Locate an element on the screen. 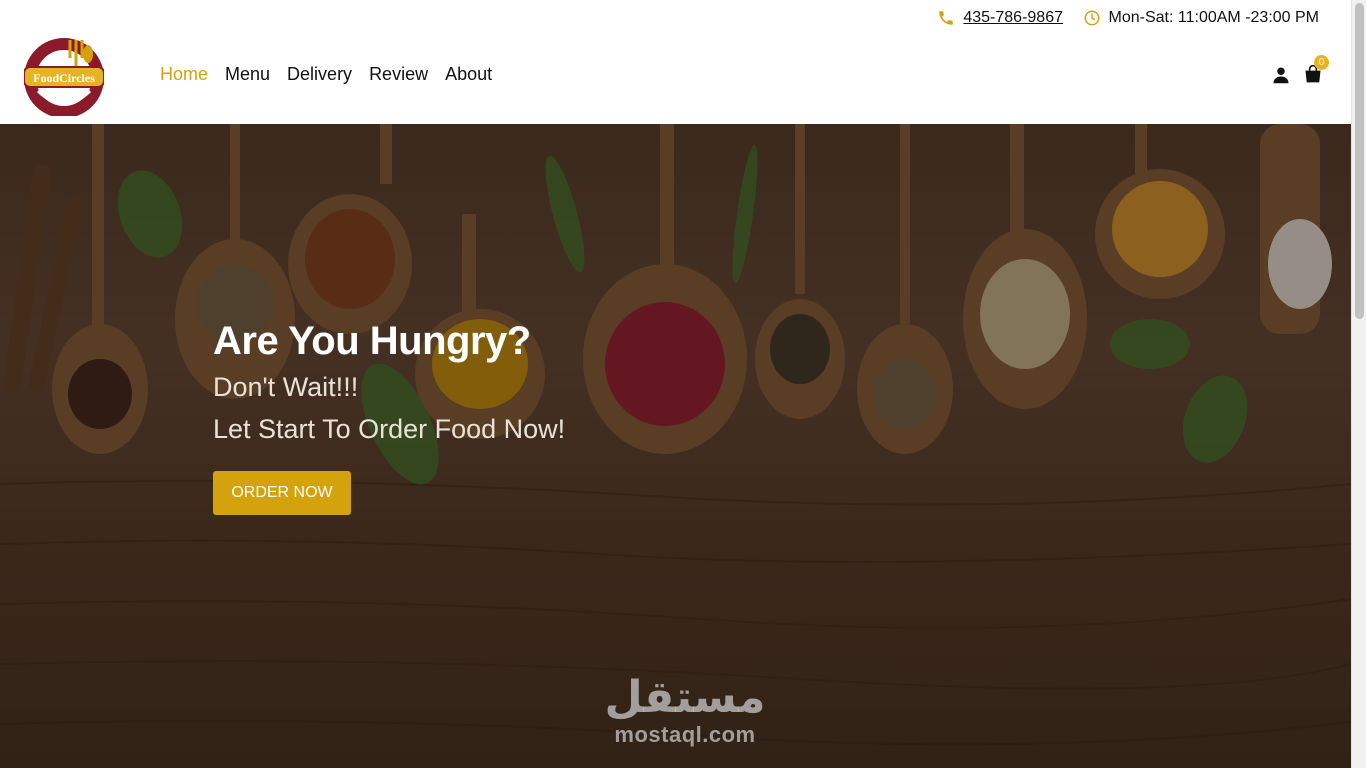 The height and width of the screenshot is (768, 1366). watermark-latin: mostaql.com is located at coordinates (685, 734).